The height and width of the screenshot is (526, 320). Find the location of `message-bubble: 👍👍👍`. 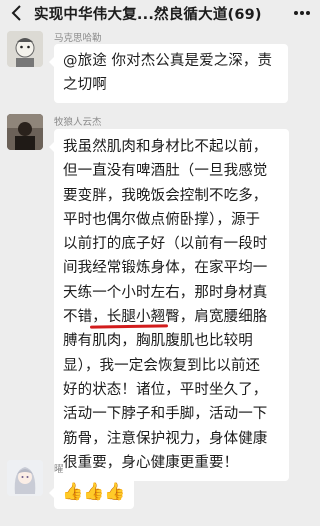

message-bubble: 👍👍👍 is located at coordinates (91, 492).